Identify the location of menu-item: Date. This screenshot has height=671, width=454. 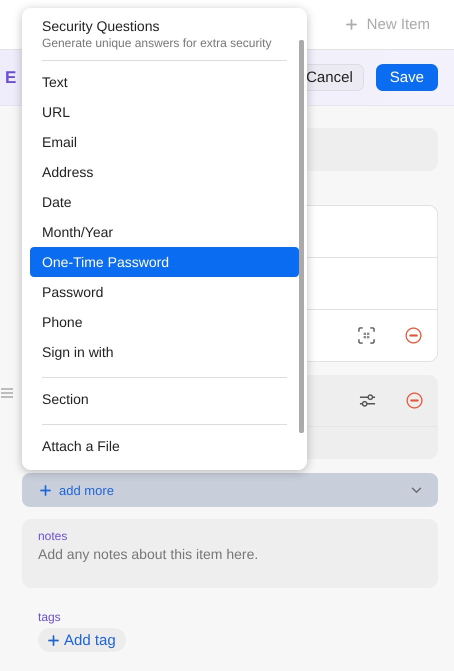
(164, 202).